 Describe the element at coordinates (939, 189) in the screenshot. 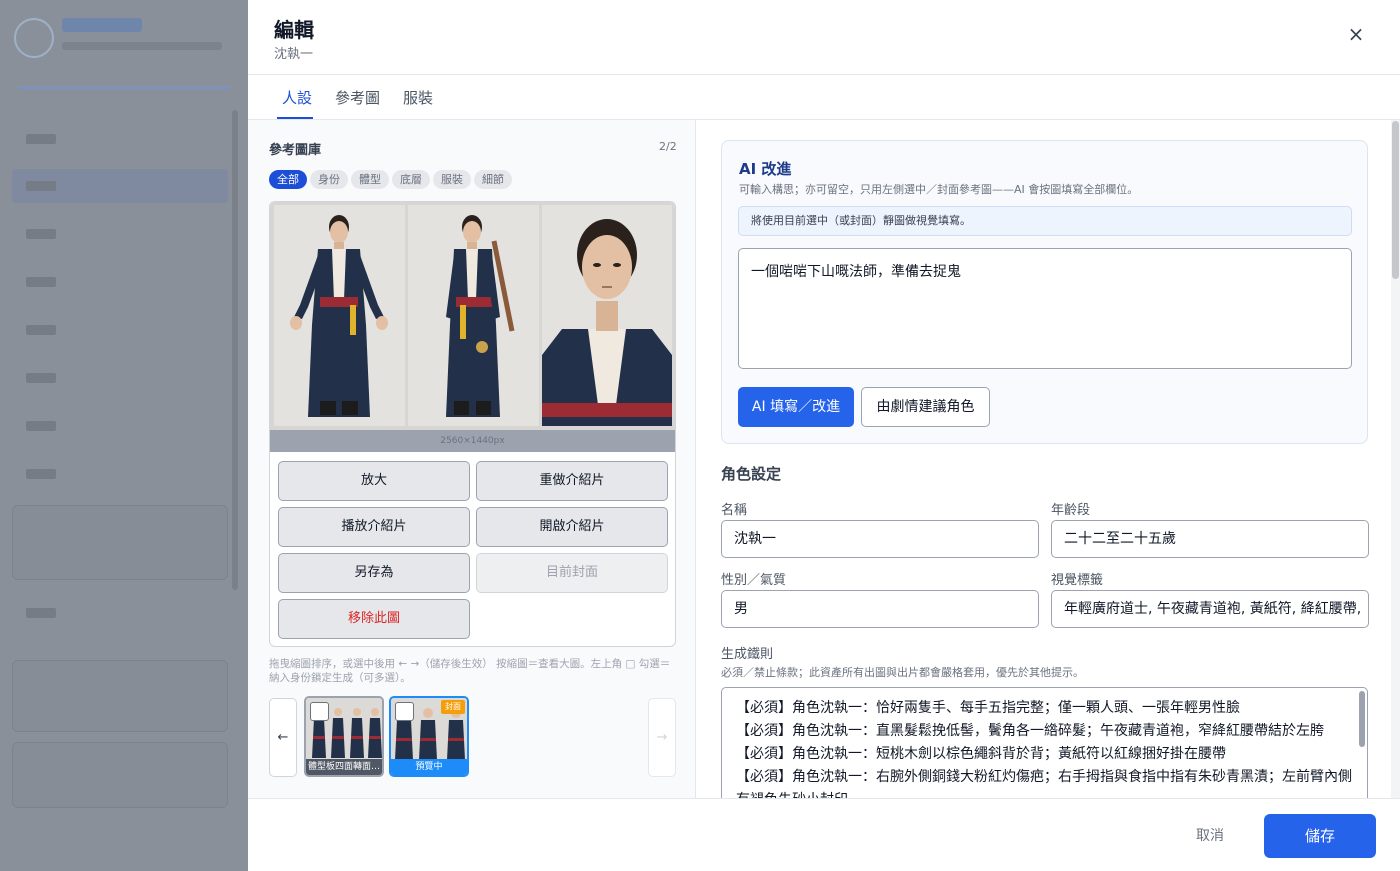

I see `ai-improve-description: 可輸入構思；亦可留空，只用左側選中／封面參考圖——AI 會按圖填寫全部欄位。` at that location.